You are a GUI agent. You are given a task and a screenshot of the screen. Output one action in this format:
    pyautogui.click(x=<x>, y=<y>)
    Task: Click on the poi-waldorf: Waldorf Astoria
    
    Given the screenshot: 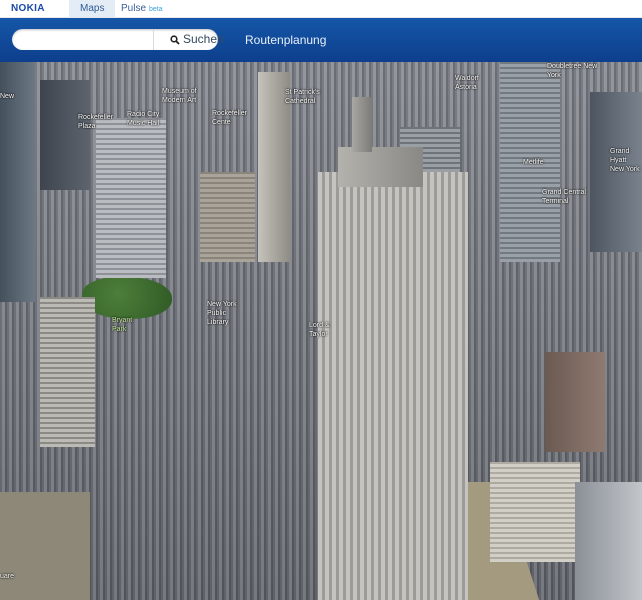 What is the action you would take?
    pyautogui.click(x=472, y=83)
    